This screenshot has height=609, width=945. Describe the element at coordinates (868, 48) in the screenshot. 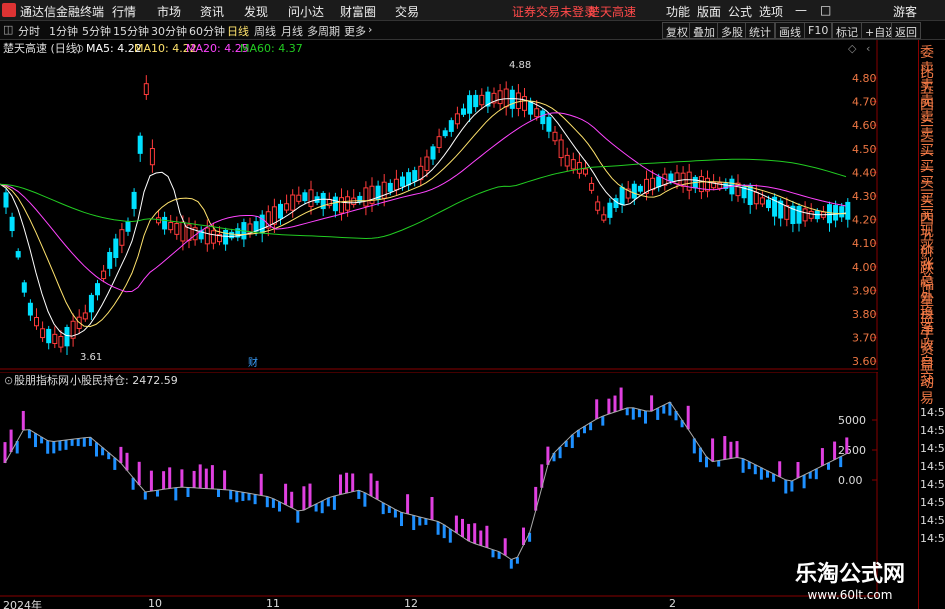

I see `chevron-left-icon: ‹` at that location.